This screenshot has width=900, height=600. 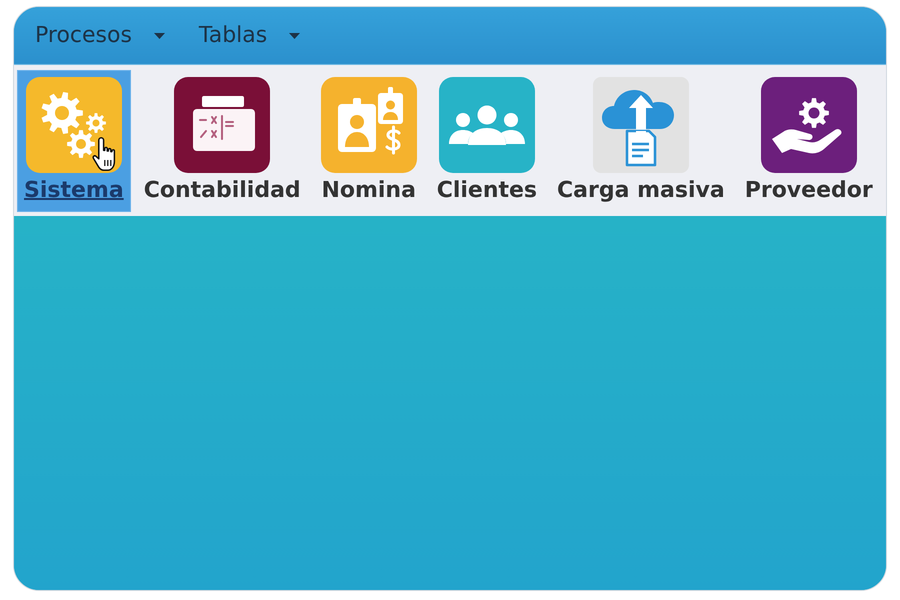 I want to click on menu-item: Procesos, so click(x=100, y=35).